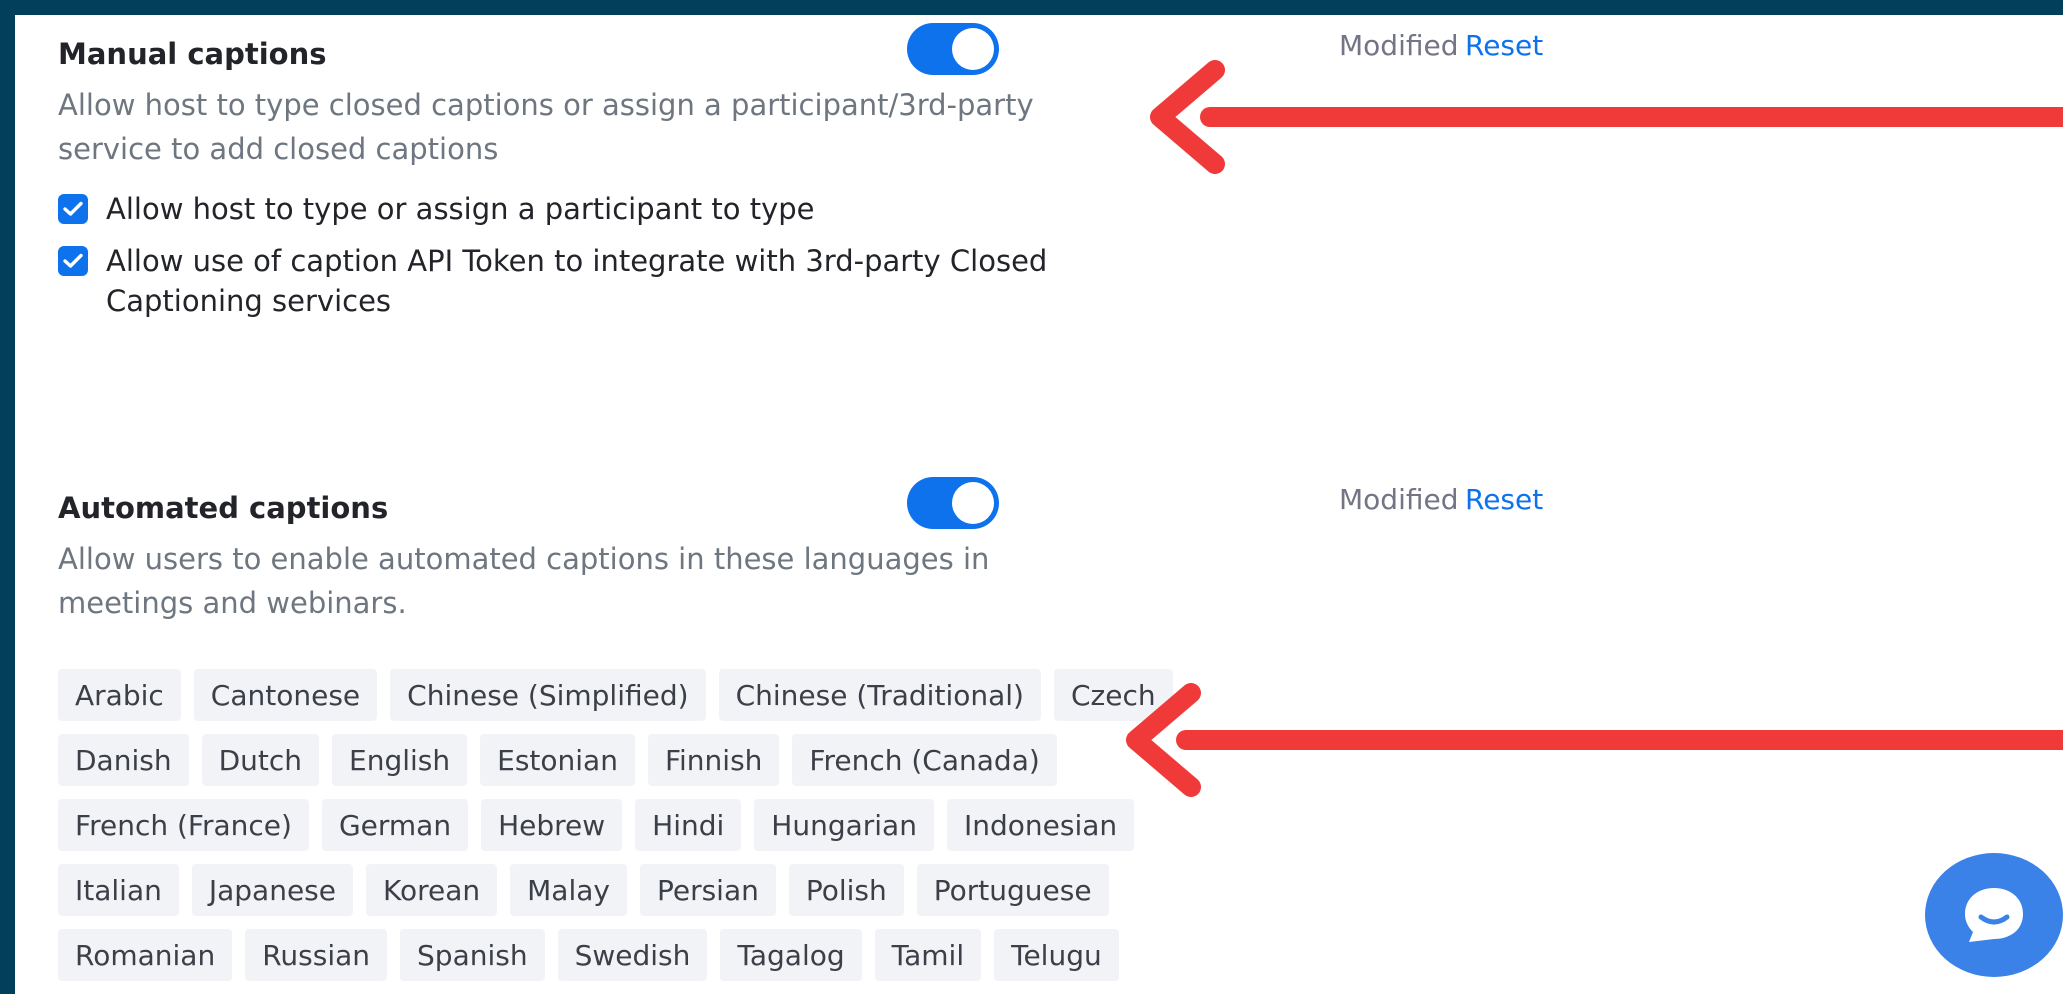 This screenshot has height=994, width=2063. I want to click on language-chip: Chinese (Simplified), so click(548, 695).